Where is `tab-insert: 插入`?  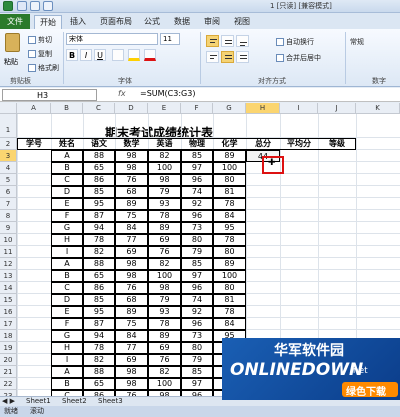 tab-insert: 插入 is located at coordinates (78, 22).